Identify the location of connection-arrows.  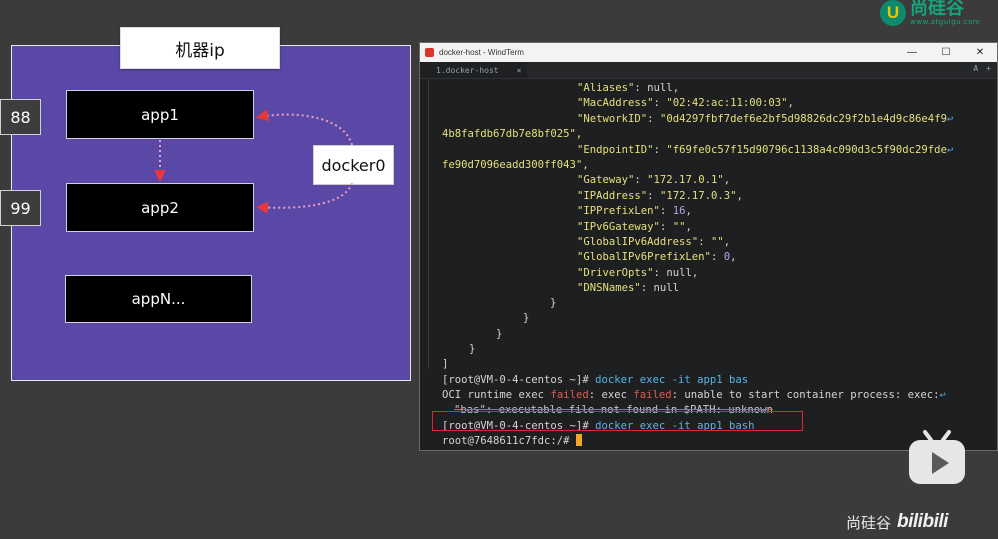
(253, 161).